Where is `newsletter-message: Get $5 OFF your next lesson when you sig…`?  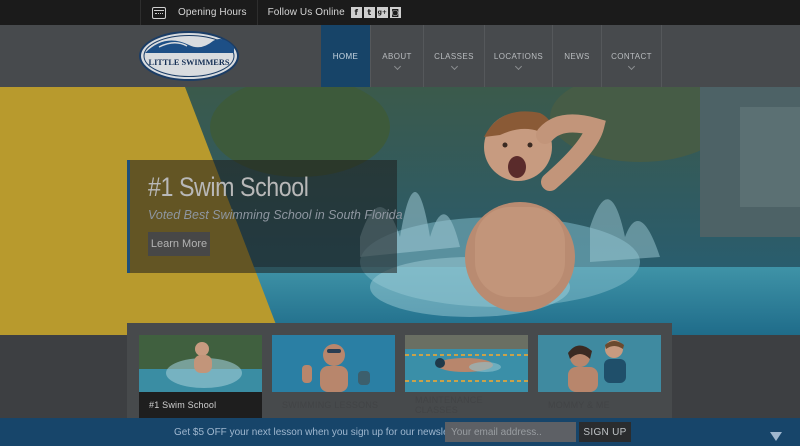 newsletter-message: Get $5 OFF your next lesson when you sig… is located at coordinates (320, 432).